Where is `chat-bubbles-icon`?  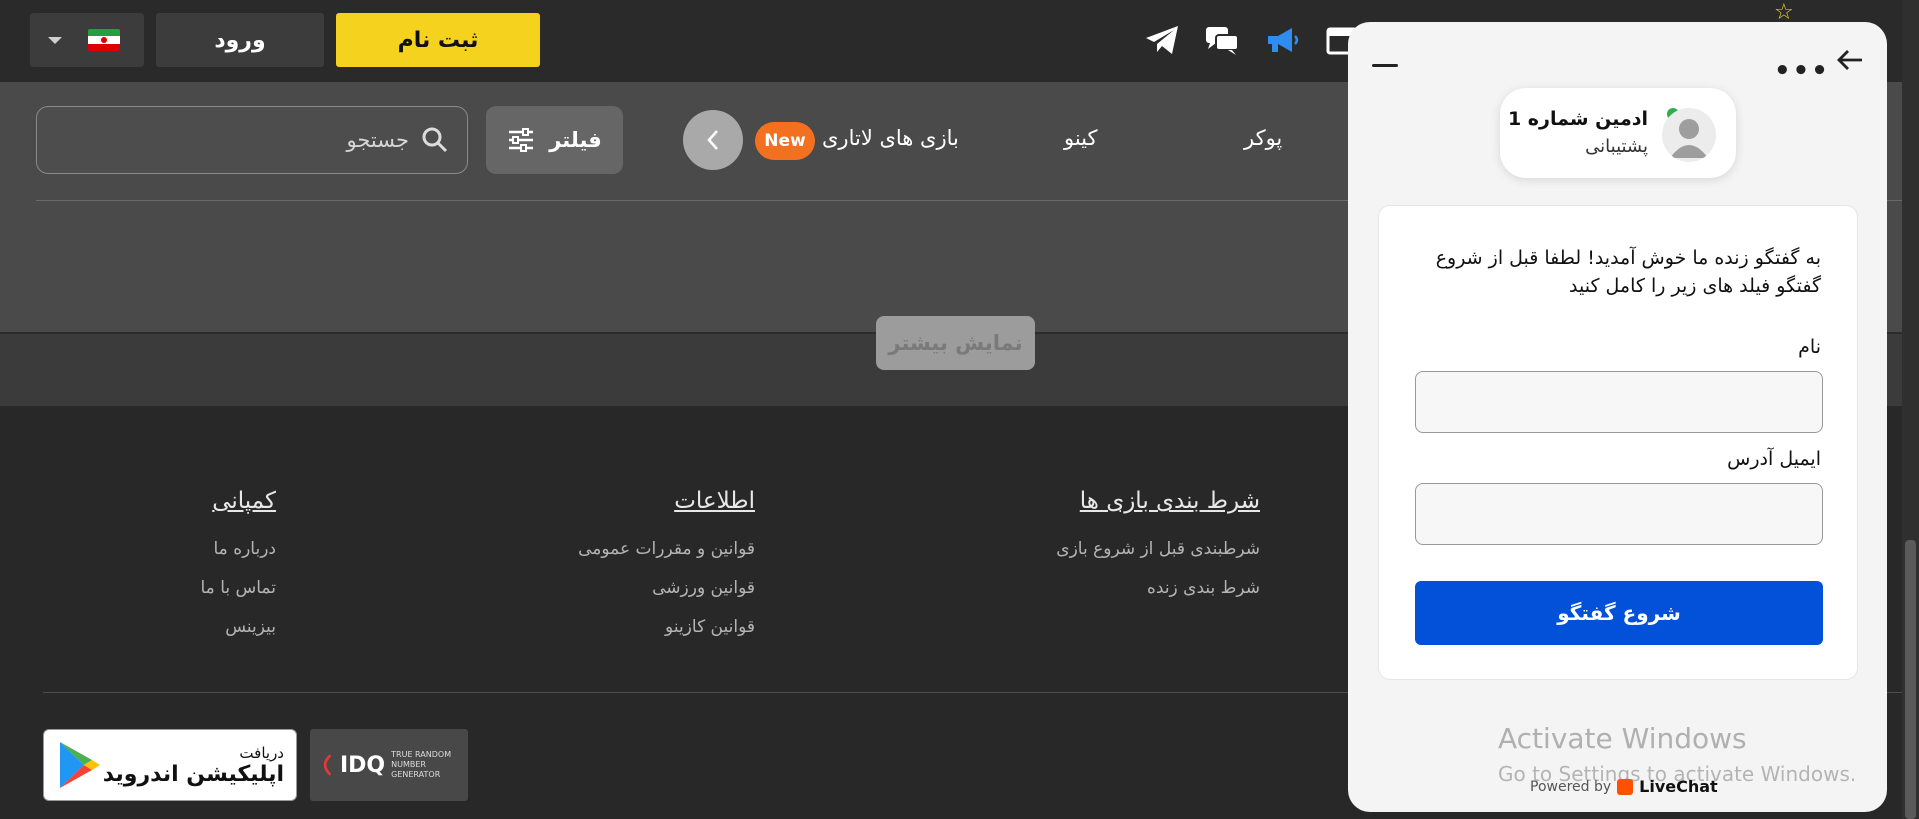
chat-bubbles-icon is located at coordinates (1222, 40).